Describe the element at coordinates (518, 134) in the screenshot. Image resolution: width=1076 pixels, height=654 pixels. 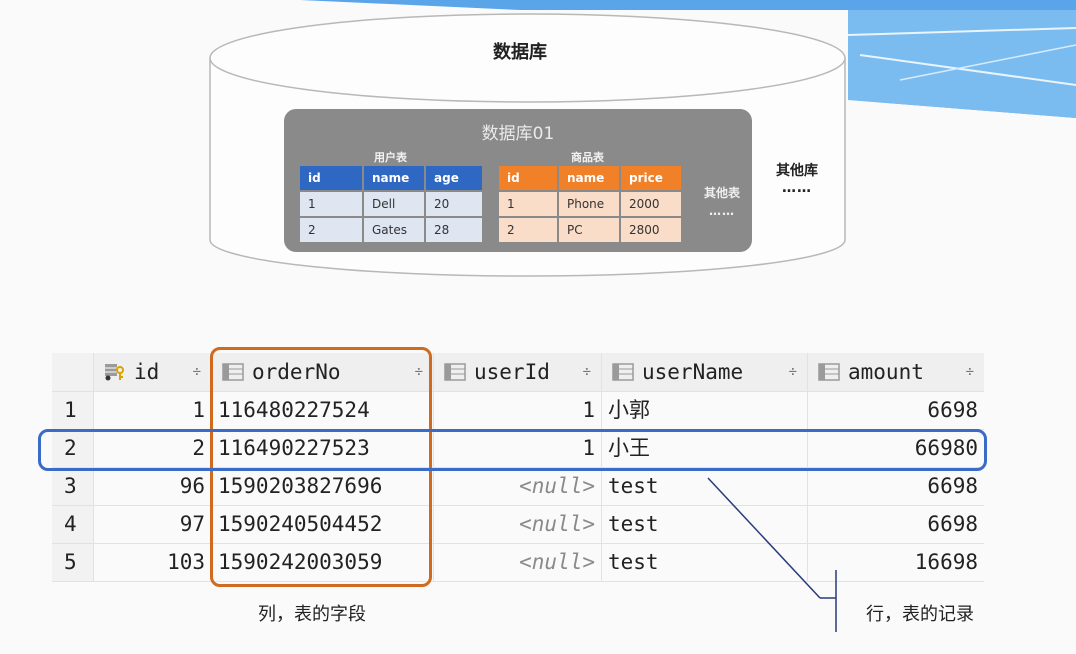
I see `database01-title: 数据库01` at that location.